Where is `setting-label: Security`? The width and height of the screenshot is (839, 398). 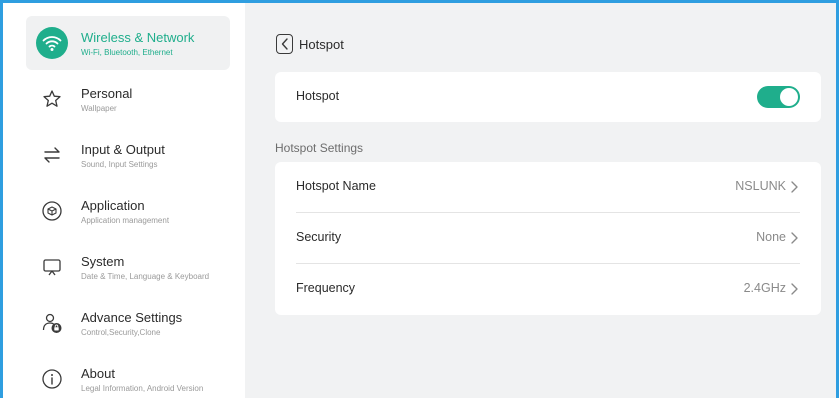
setting-label: Security is located at coordinates (319, 237).